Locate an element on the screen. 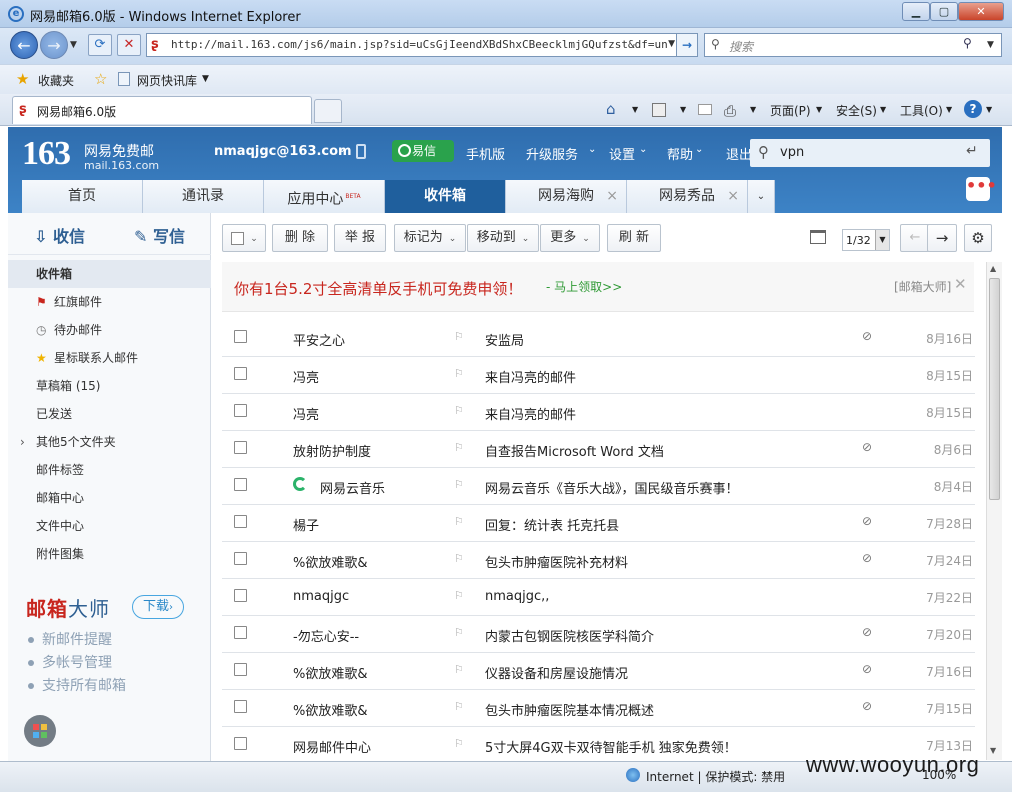 The width and height of the screenshot is (1012, 792). close-tab-xiupin-icon: × is located at coordinates (733, 196).